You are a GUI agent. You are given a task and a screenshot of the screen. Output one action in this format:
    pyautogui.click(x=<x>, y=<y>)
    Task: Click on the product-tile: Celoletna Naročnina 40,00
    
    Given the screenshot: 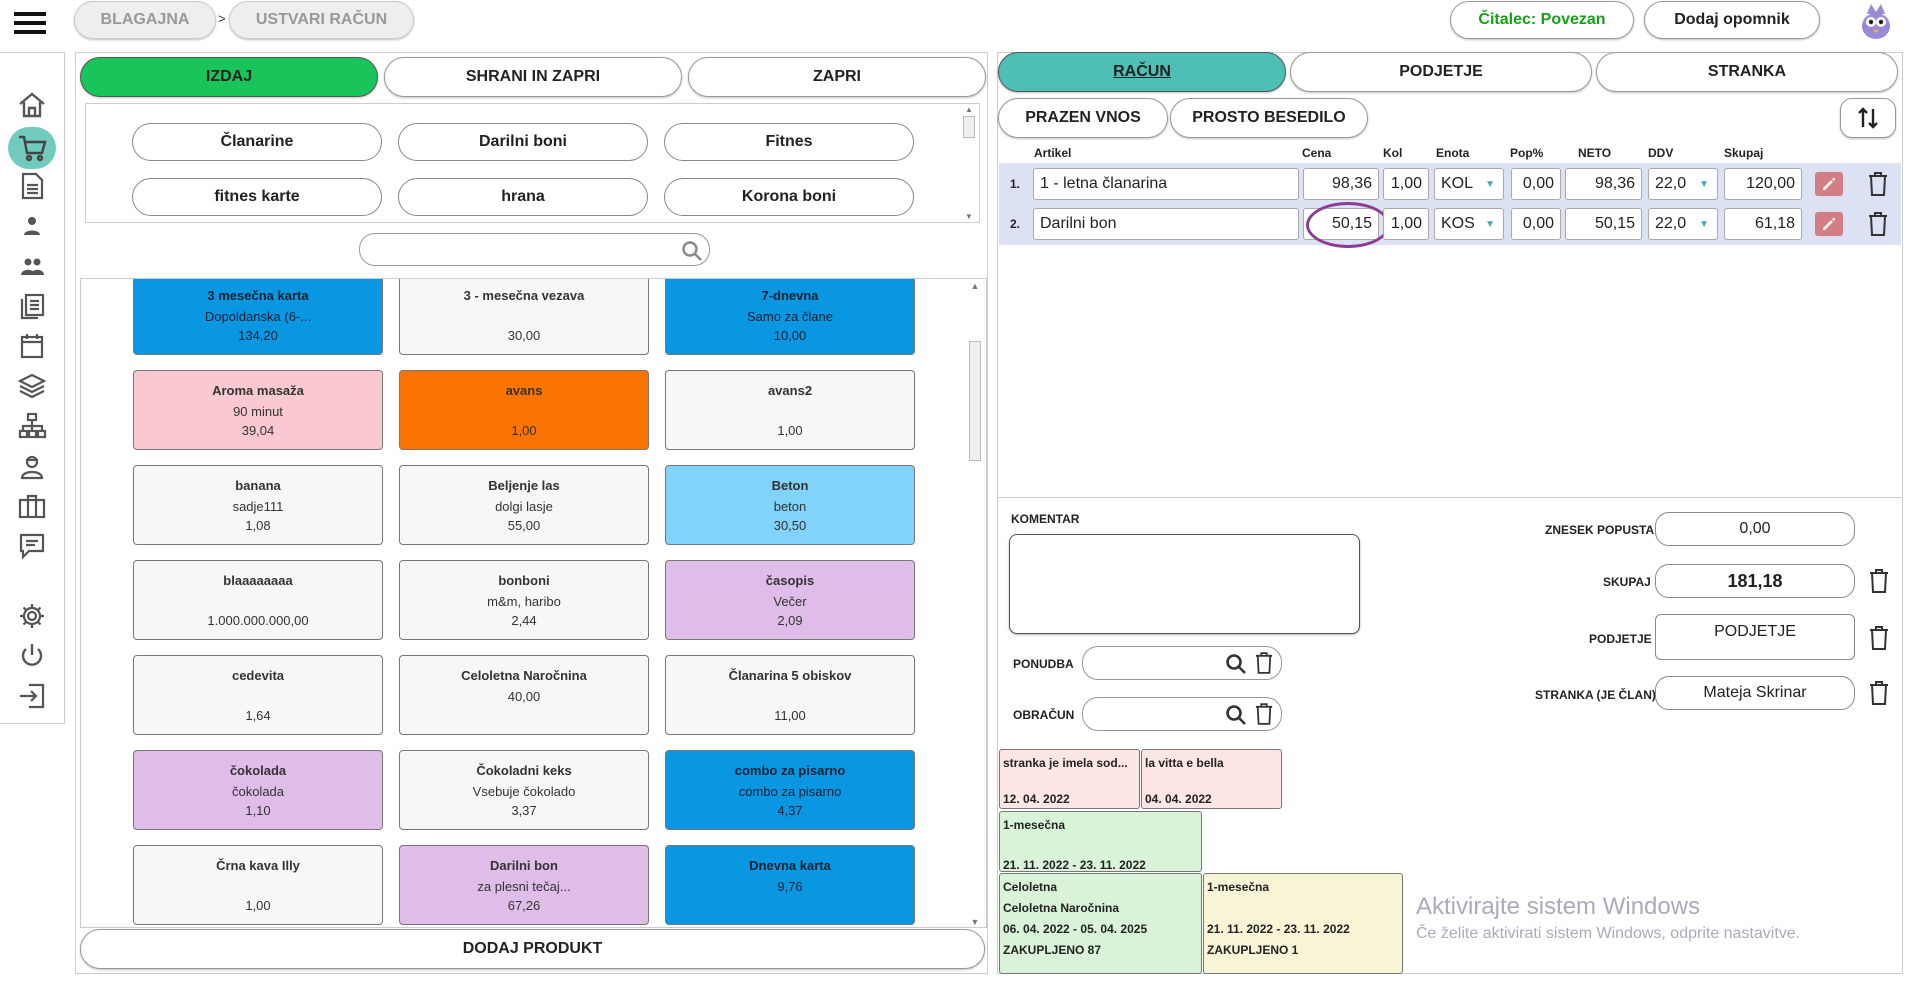 What is the action you would take?
    pyautogui.click(x=524, y=695)
    